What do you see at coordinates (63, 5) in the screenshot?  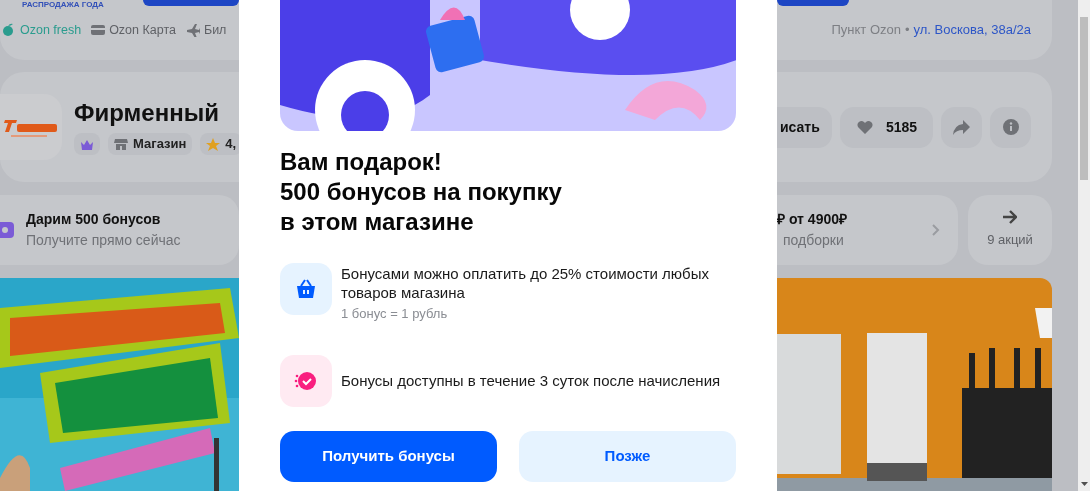 I see `promo-label: РАСПРОДАЖА ГОДА` at bounding box center [63, 5].